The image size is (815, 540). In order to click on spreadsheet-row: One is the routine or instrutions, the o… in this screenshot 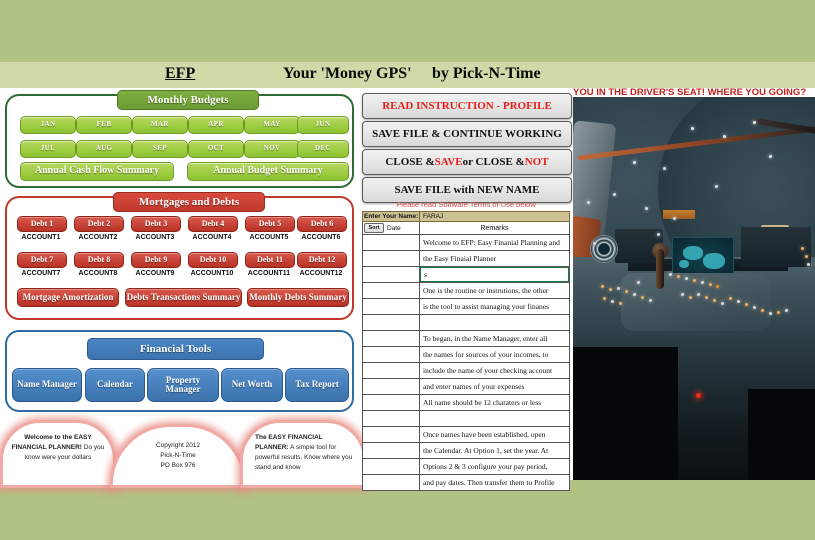, I will do `click(466, 291)`.